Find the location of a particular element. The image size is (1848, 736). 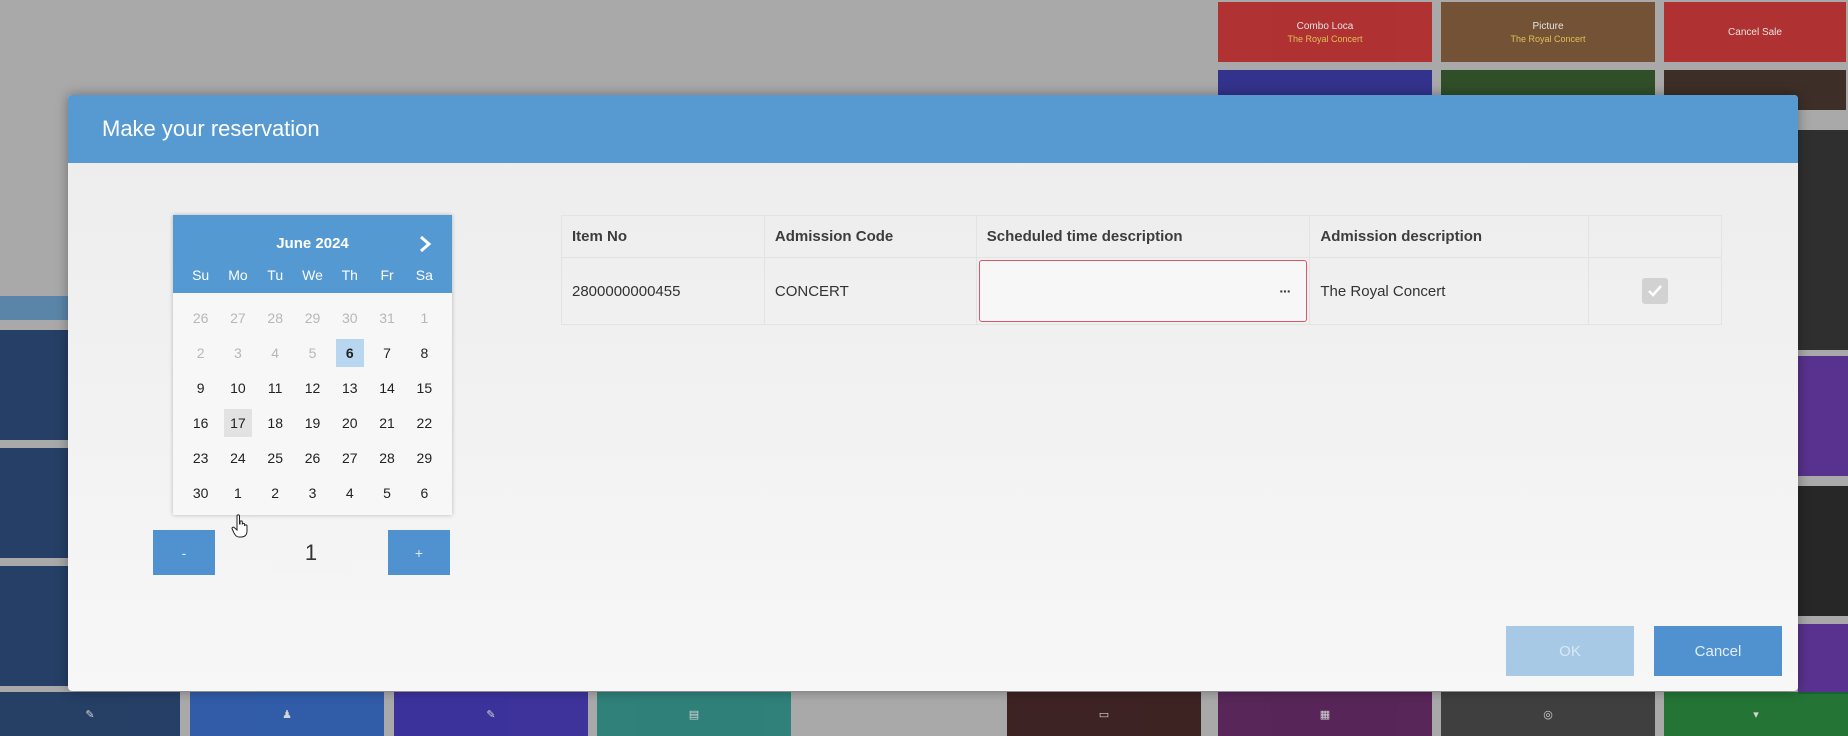

calendar-day: 18 is located at coordinates (275, 422).